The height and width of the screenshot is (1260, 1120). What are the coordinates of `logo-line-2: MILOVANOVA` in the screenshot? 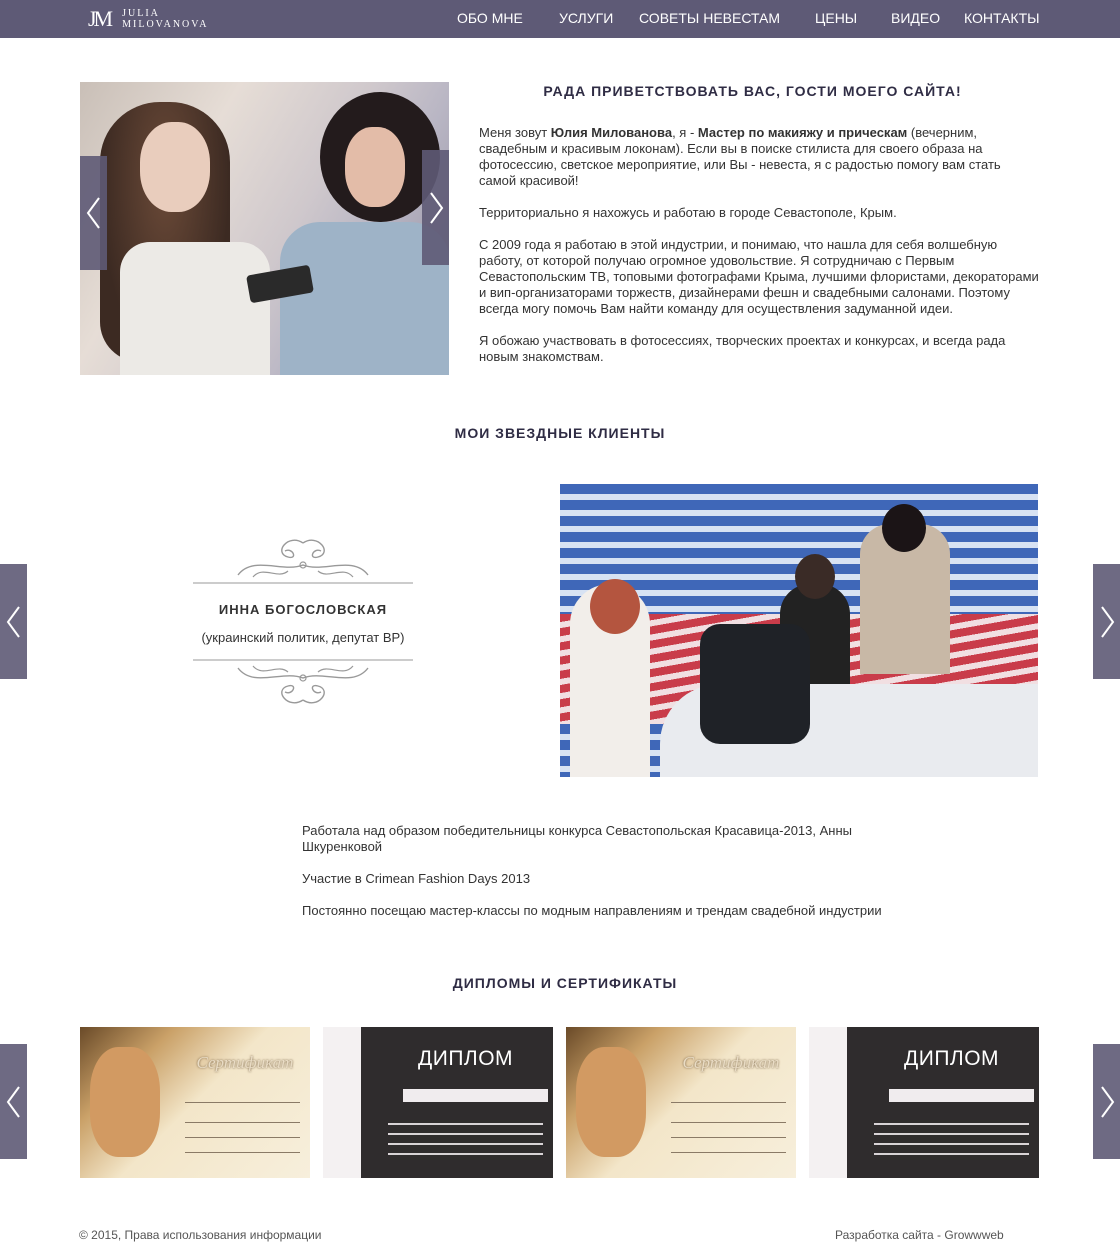 It's located at (165, 24).